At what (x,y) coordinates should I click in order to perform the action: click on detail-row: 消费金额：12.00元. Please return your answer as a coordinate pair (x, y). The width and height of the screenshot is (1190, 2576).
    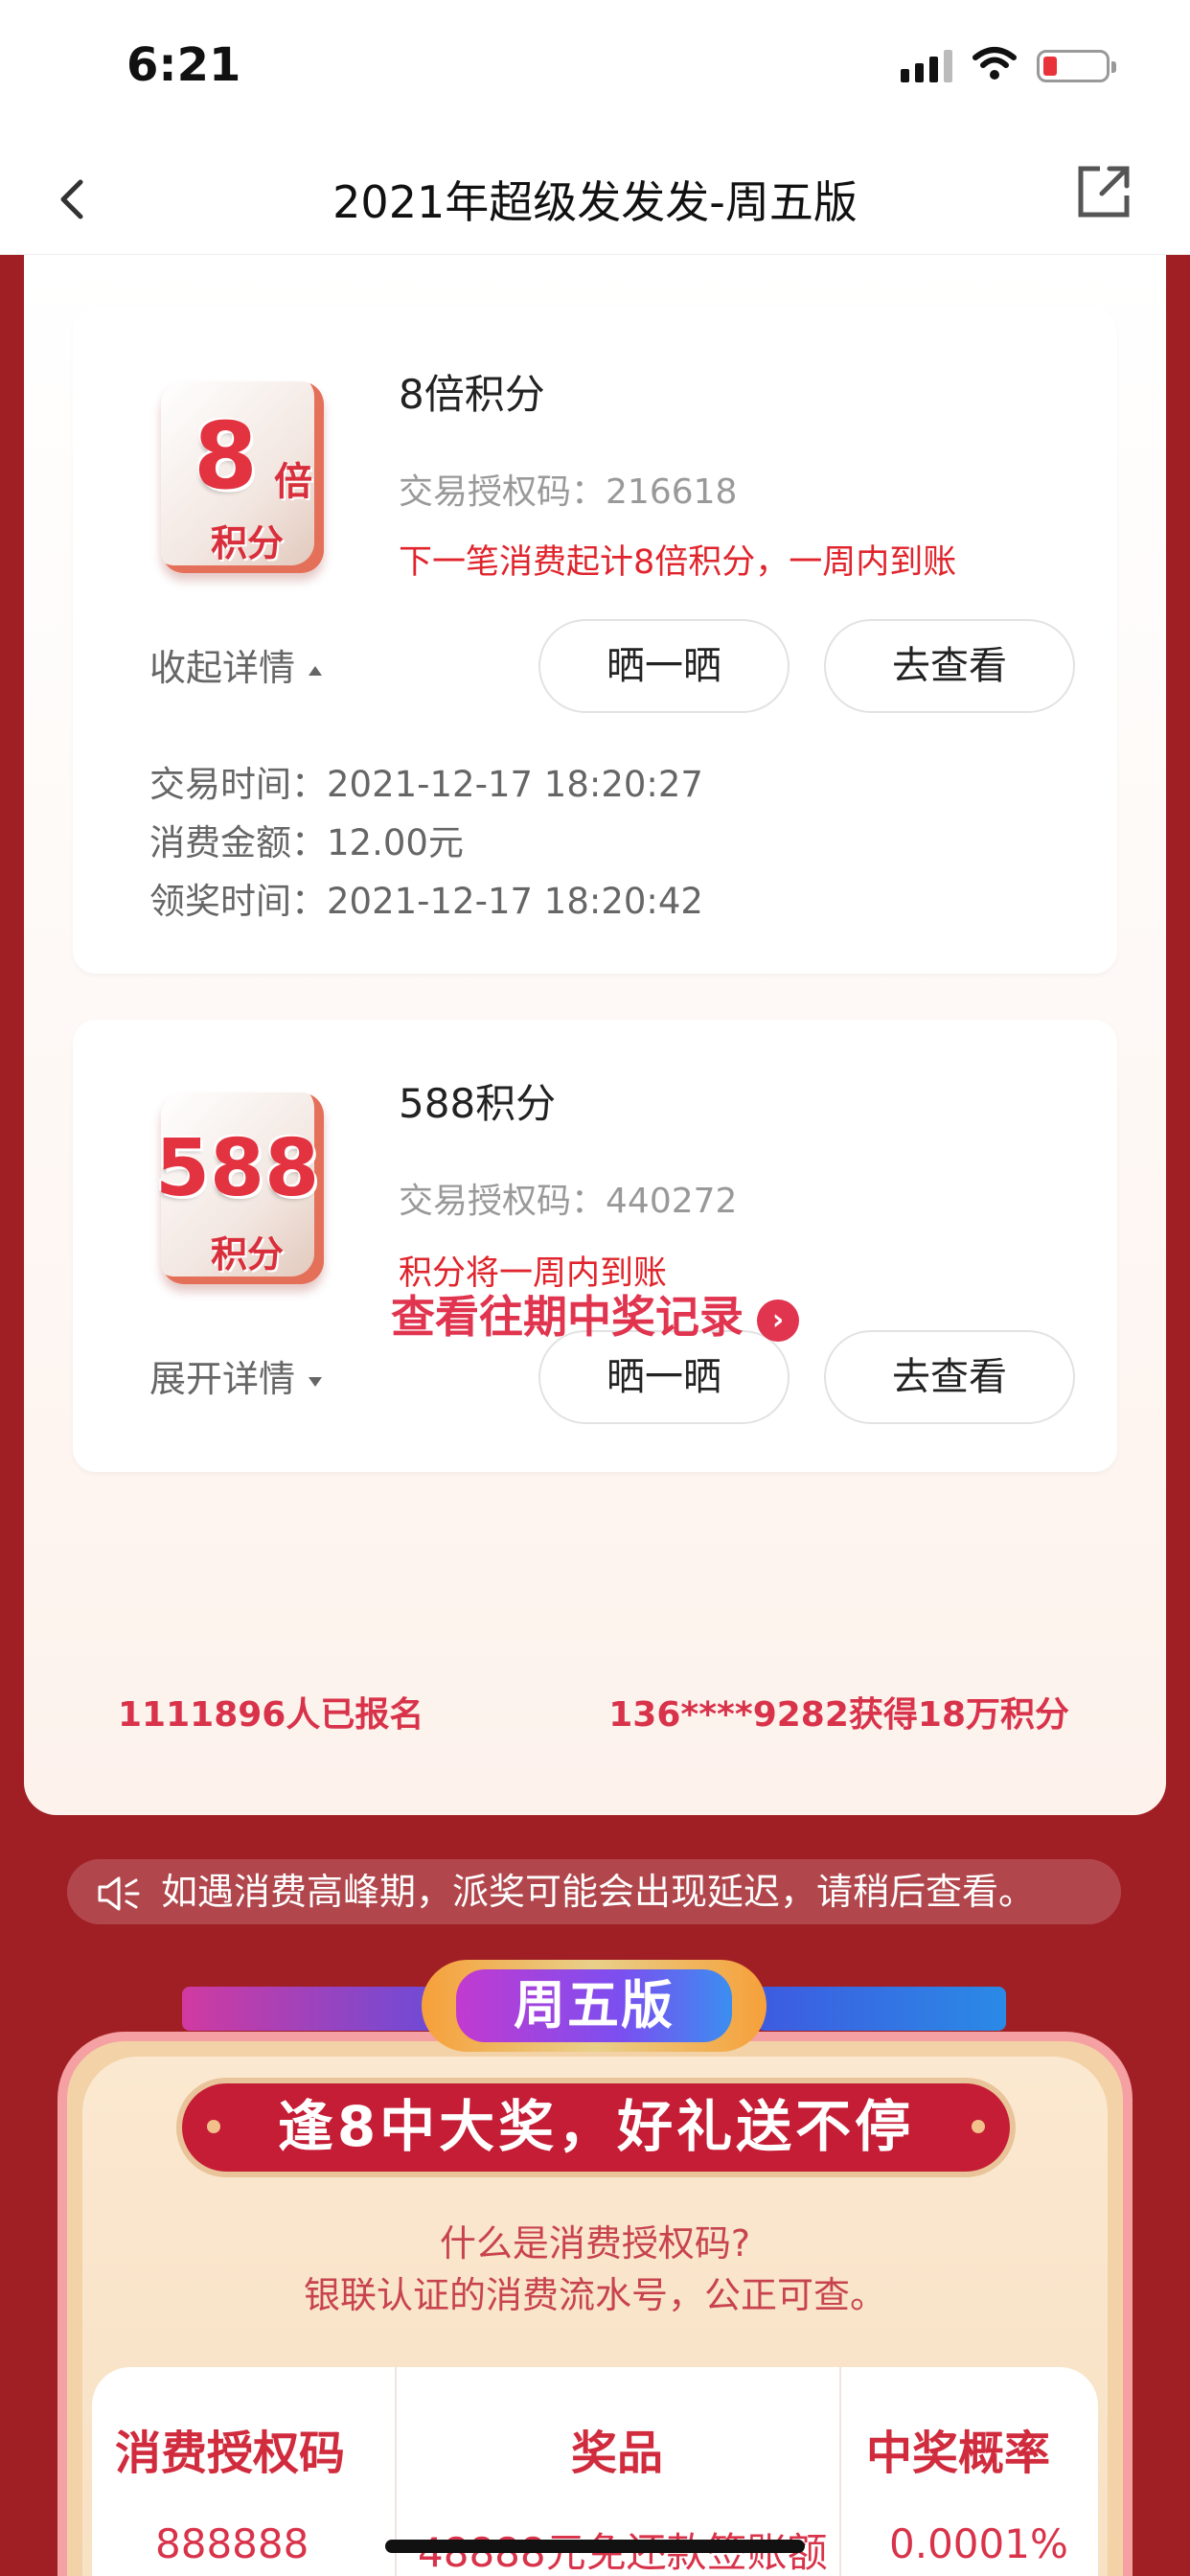
    Looking at the image, I should click on (307, 839).